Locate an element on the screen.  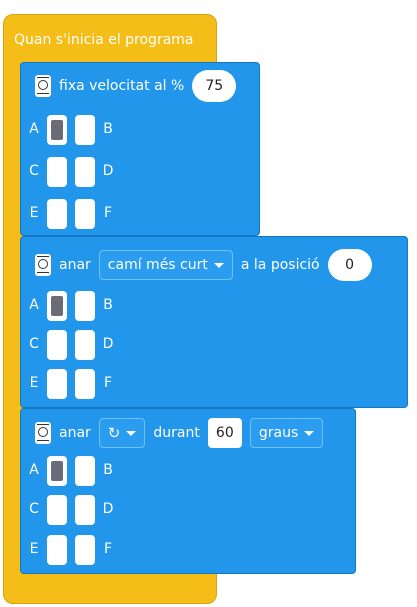
unit-dropdown: graus is located at coordinates (286, 433).